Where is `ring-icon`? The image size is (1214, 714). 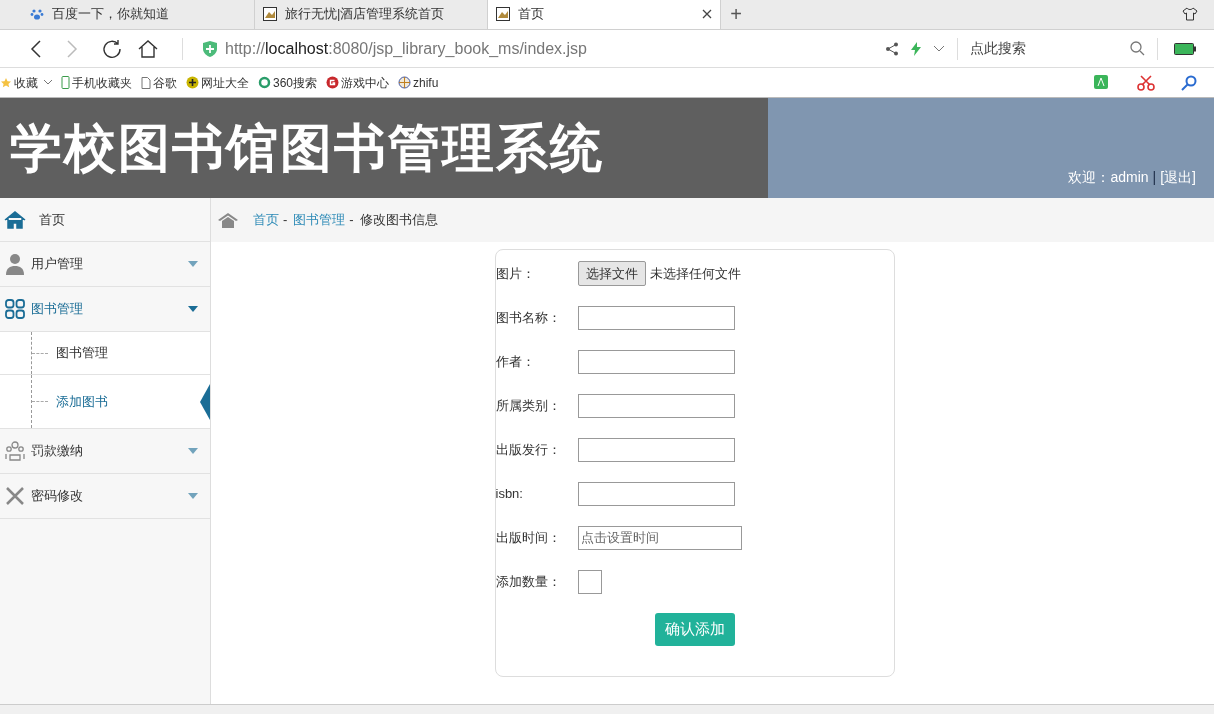 ring-icon is located at coordinates (264, 82).